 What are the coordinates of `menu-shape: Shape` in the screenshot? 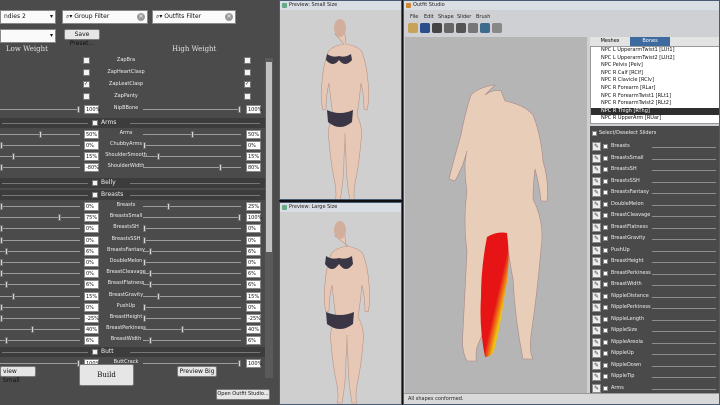 It's located at (446, 17).